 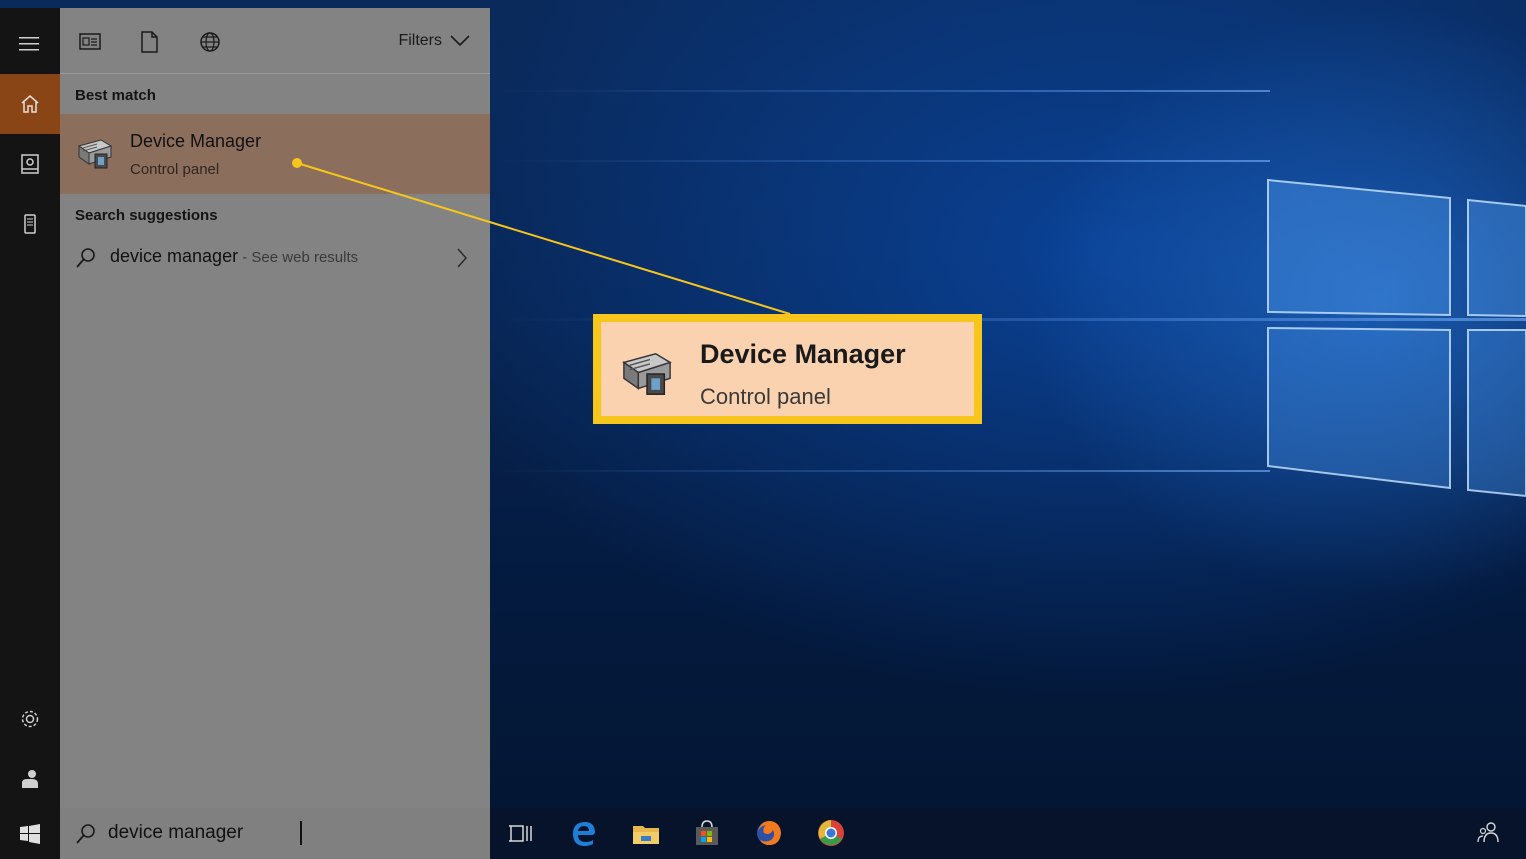 I want to click on search-input, so click(x=288, y=833).